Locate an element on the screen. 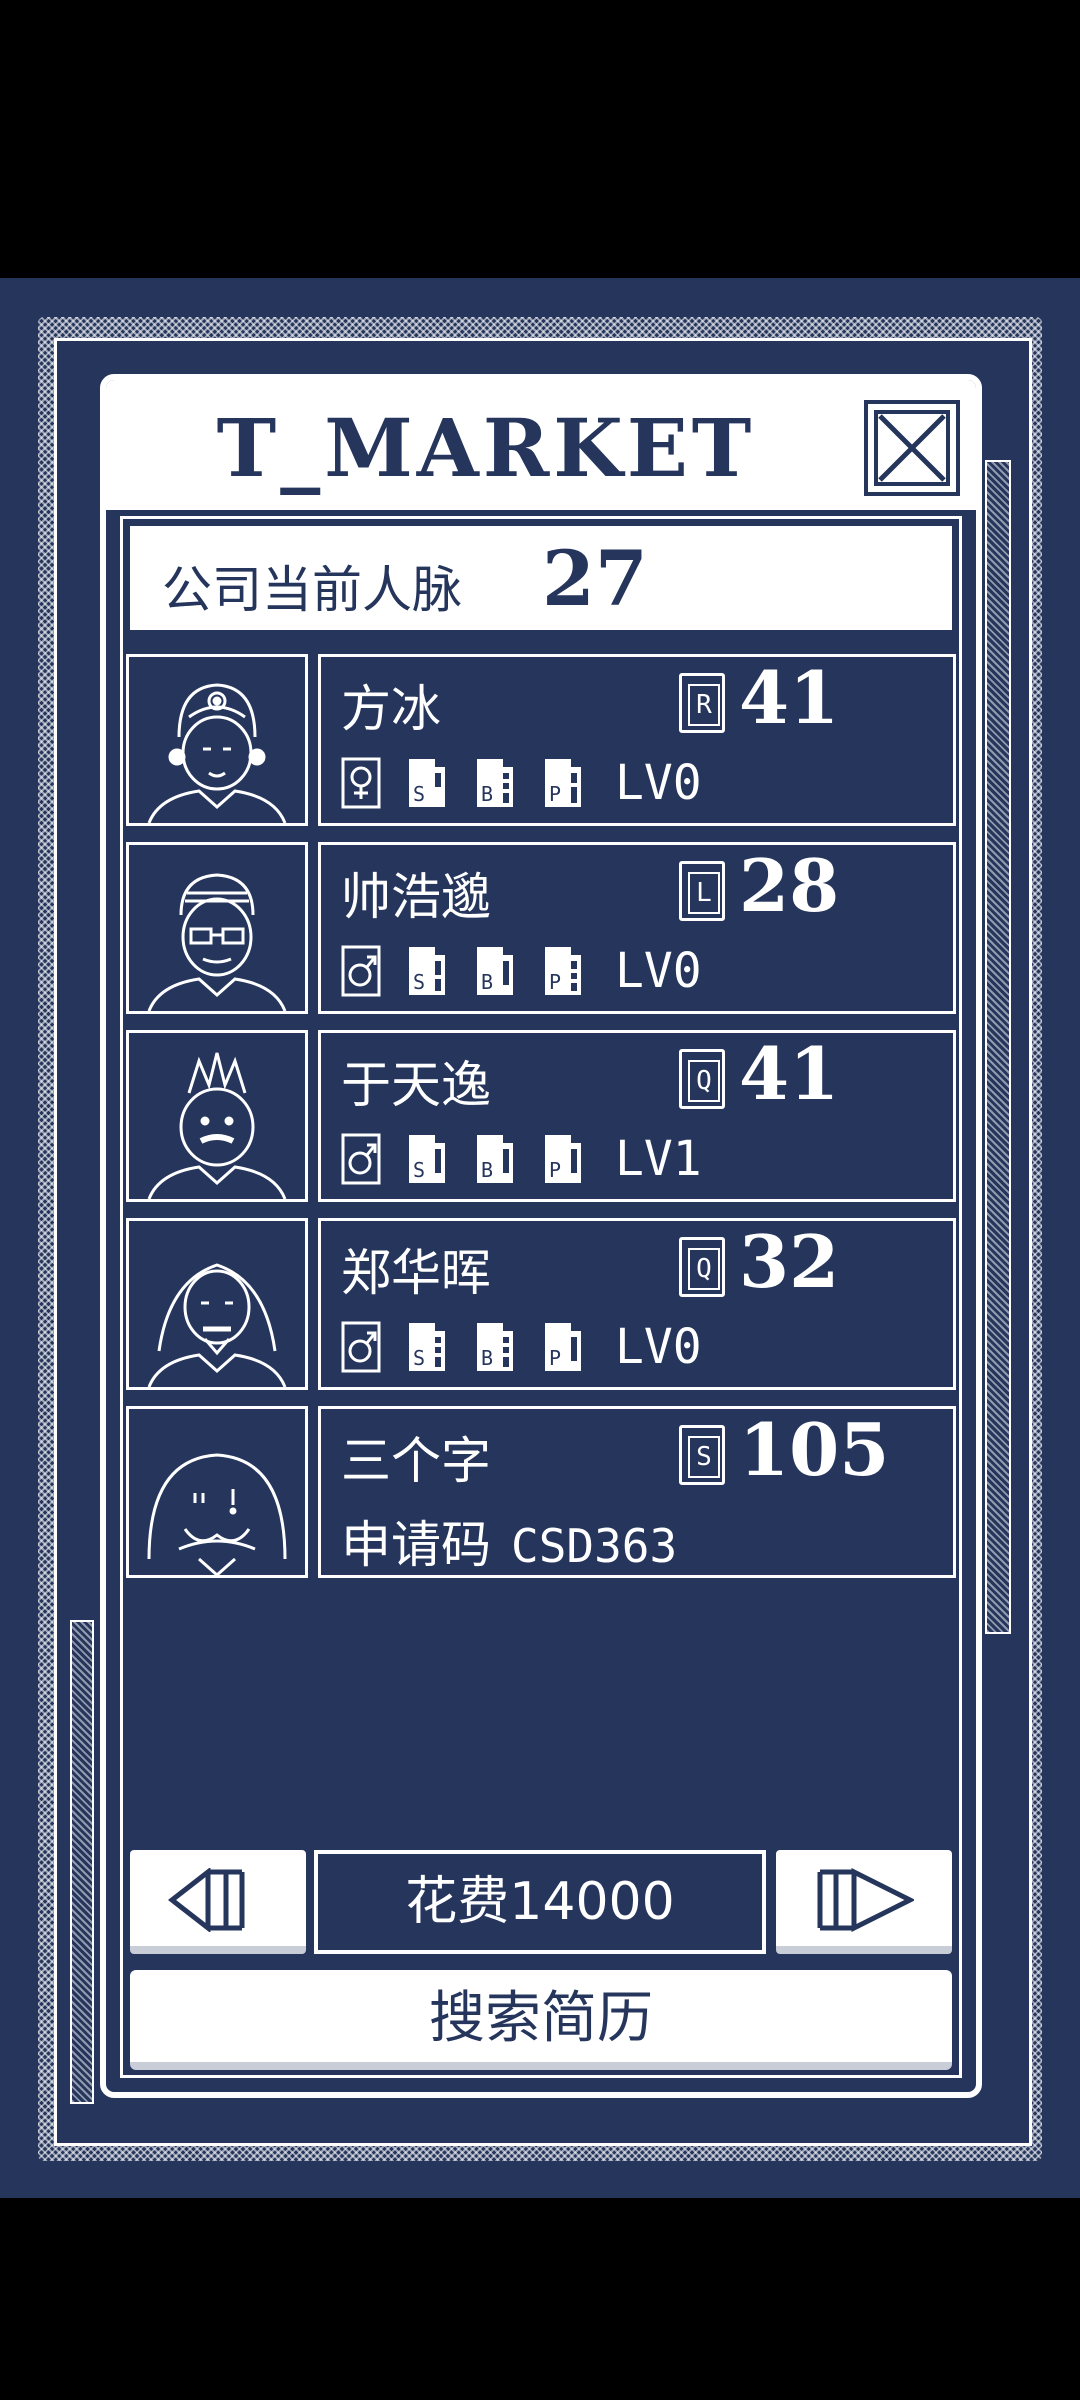 This screenshot has height=2400, width=1080. candidate-card: 于天逸 Q 41 S B P LV1 is located at coordinates (541, 1116).